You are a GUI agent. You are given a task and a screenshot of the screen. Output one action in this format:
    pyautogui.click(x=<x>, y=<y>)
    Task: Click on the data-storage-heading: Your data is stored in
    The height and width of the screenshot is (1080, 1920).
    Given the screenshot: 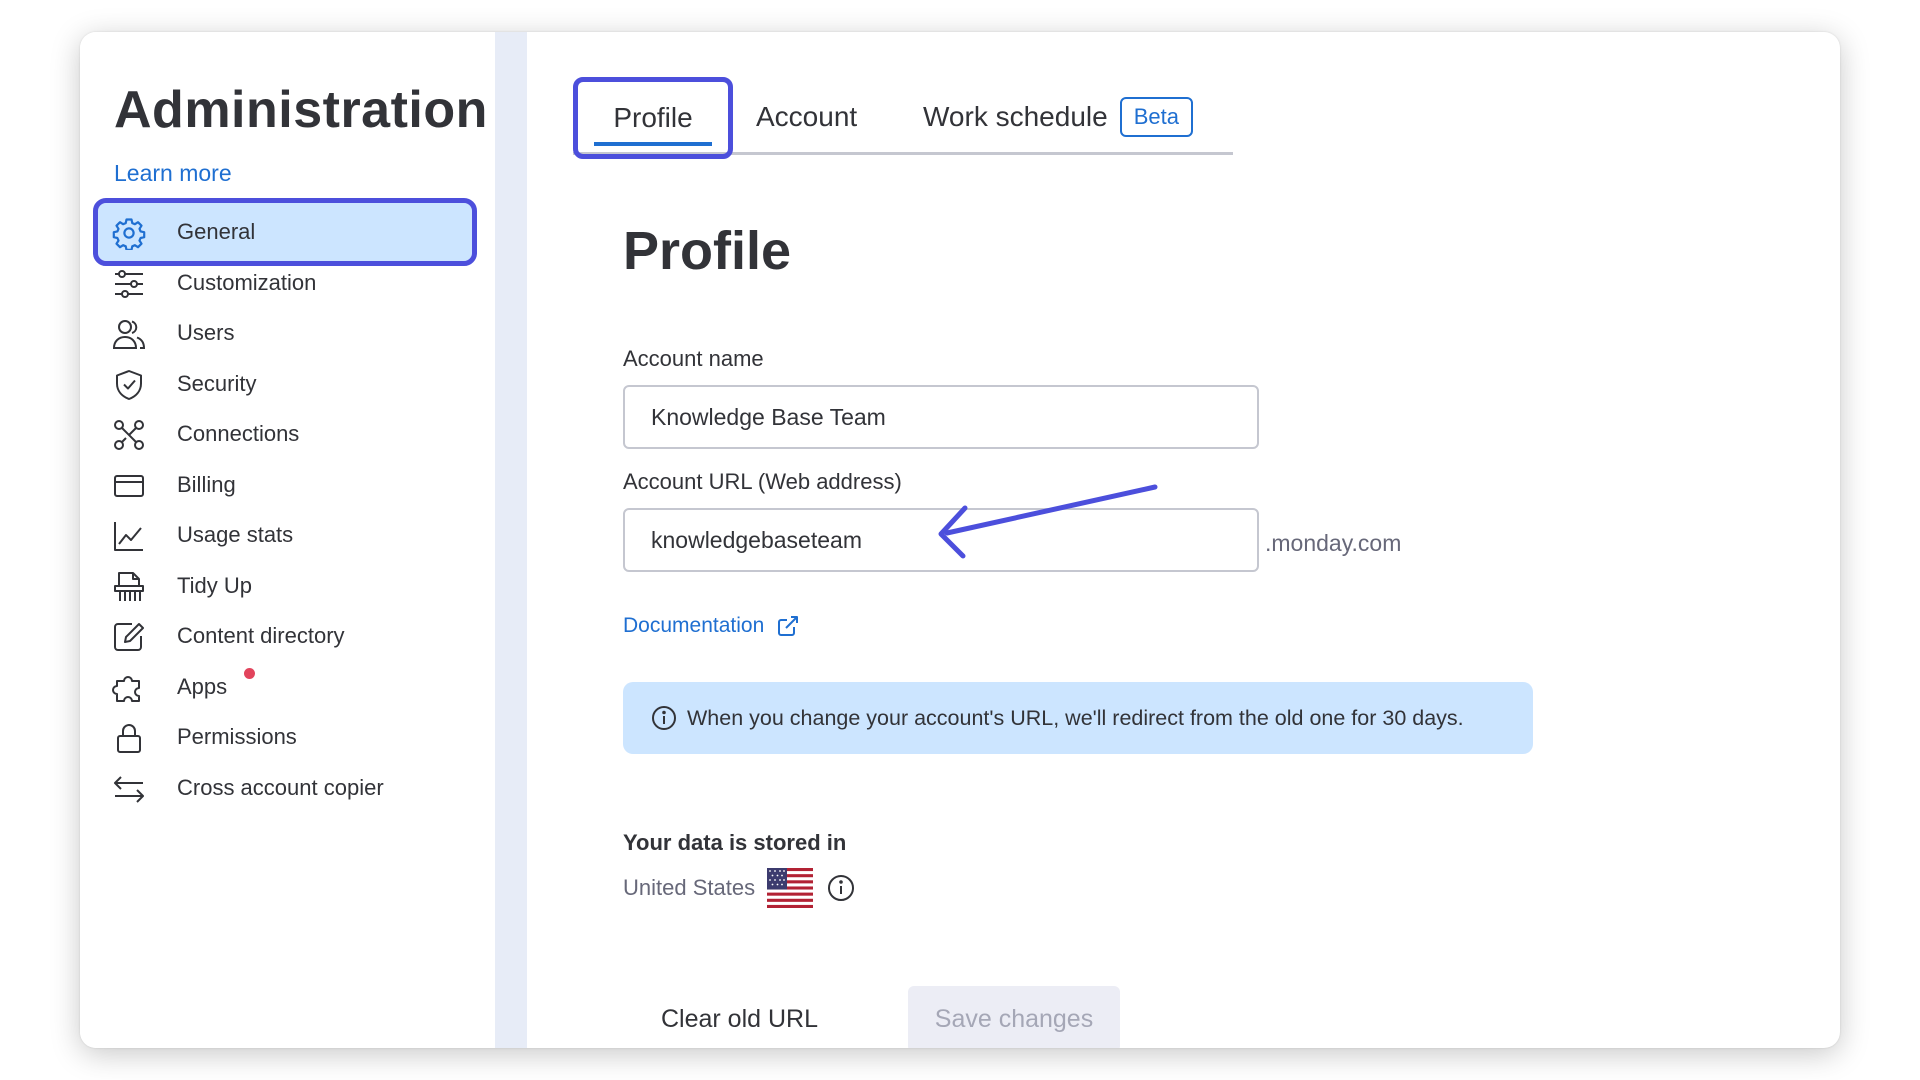 What is the action you would take?
    pyautogui.click(x=735, y=842)
    